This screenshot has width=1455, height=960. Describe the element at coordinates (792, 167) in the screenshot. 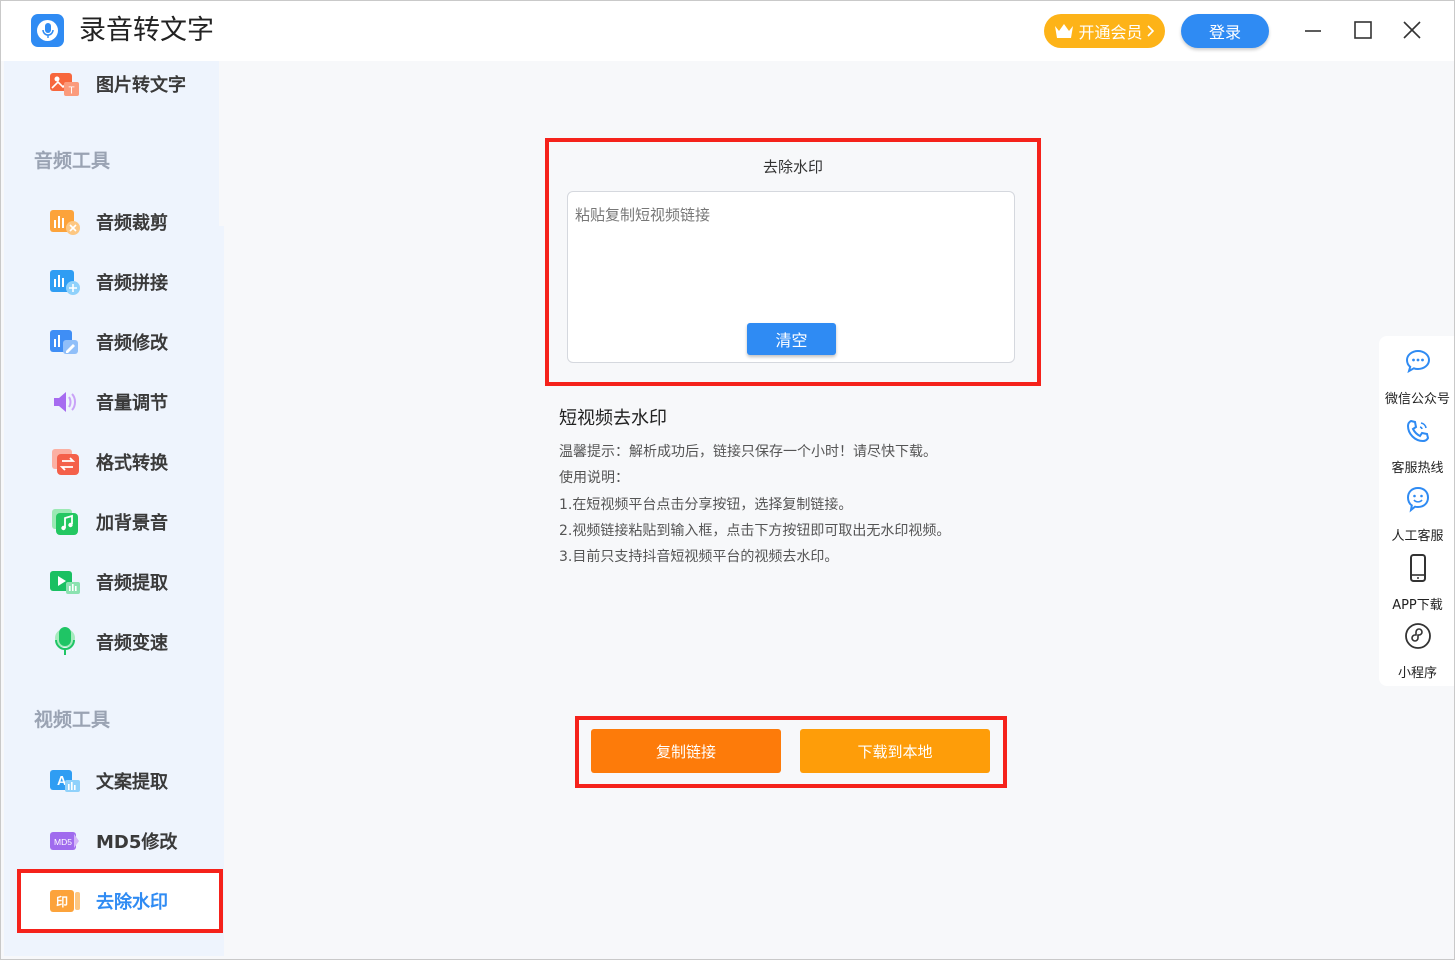

I see `panel-title: 去除水印` at that location.